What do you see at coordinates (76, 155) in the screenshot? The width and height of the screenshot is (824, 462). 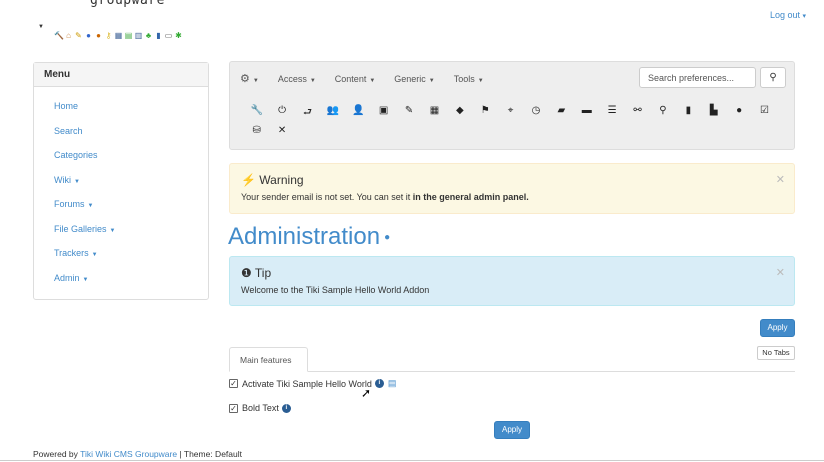 I see `menu-item-label: Categories` at bounding box center [76, 155].